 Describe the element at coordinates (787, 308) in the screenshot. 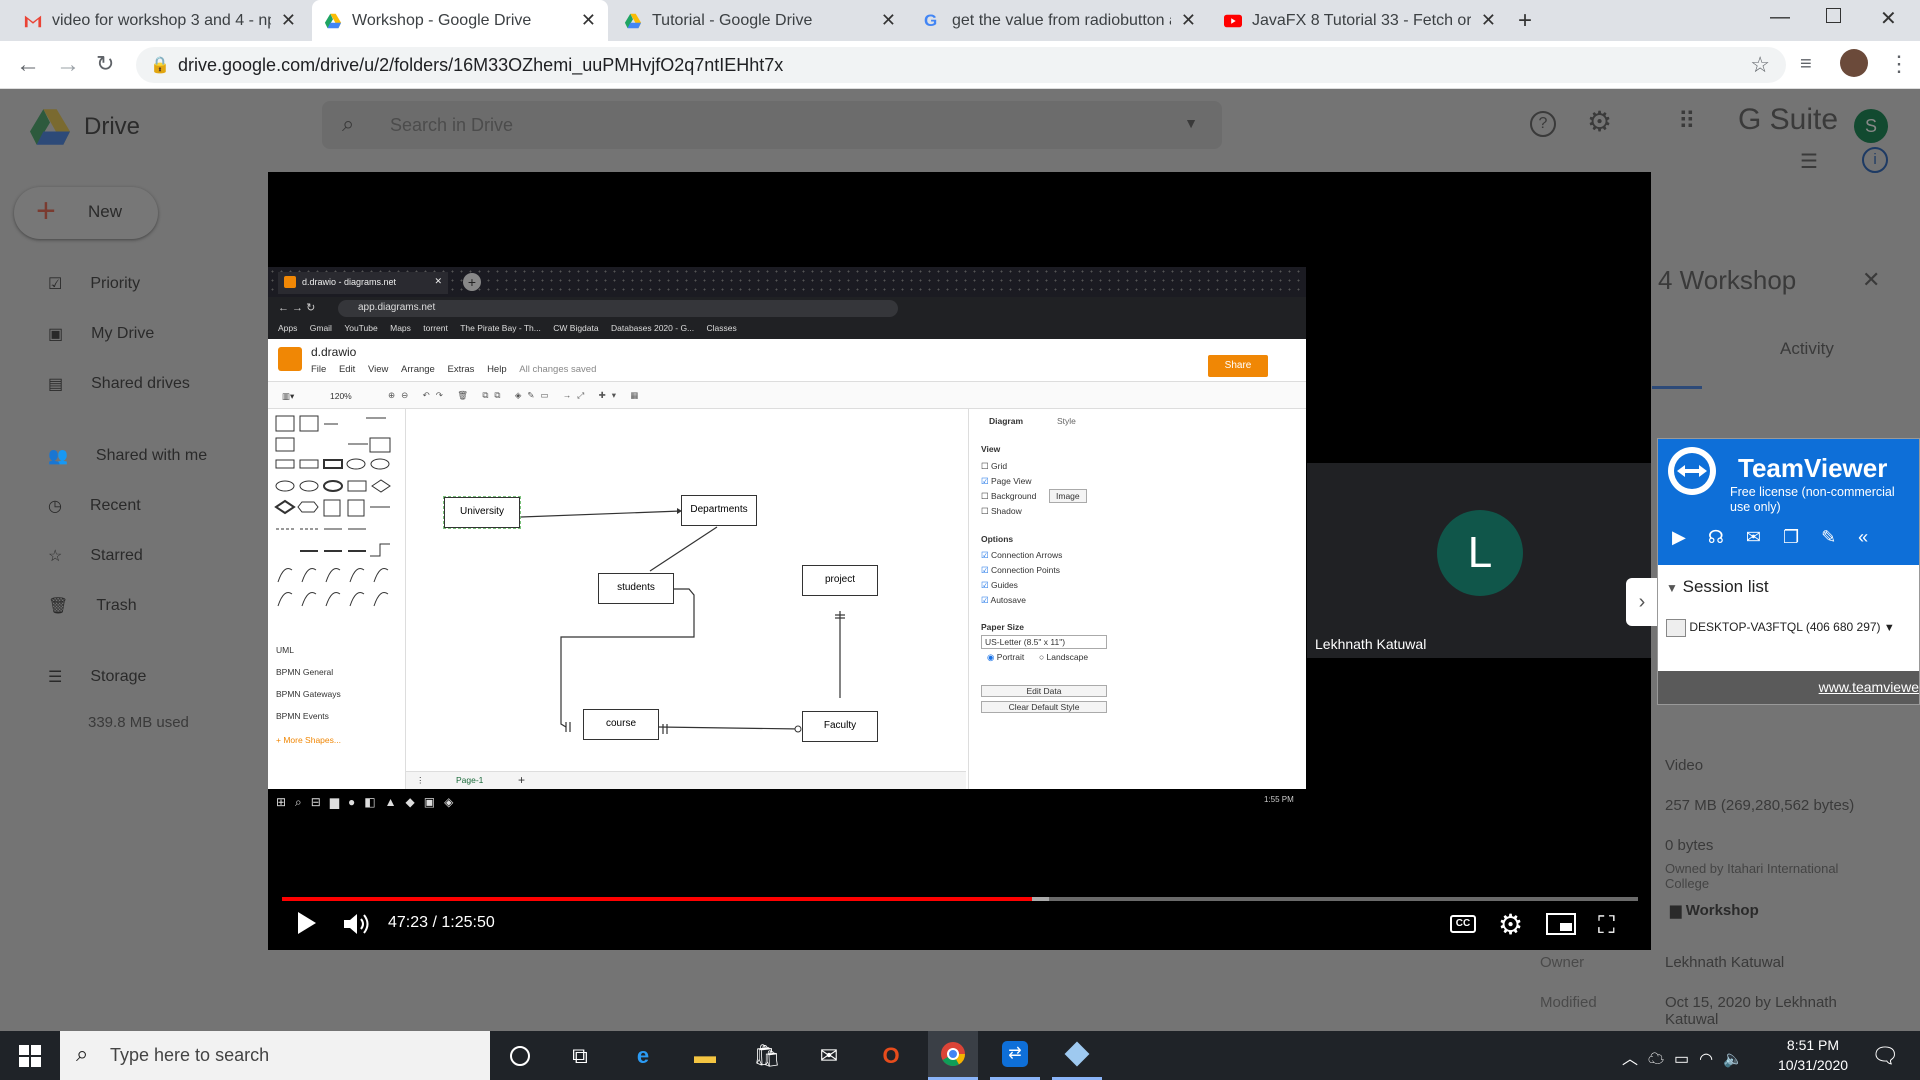

I see `inner-address-bar: ← → ↻ app.diagrams.net` at that location.